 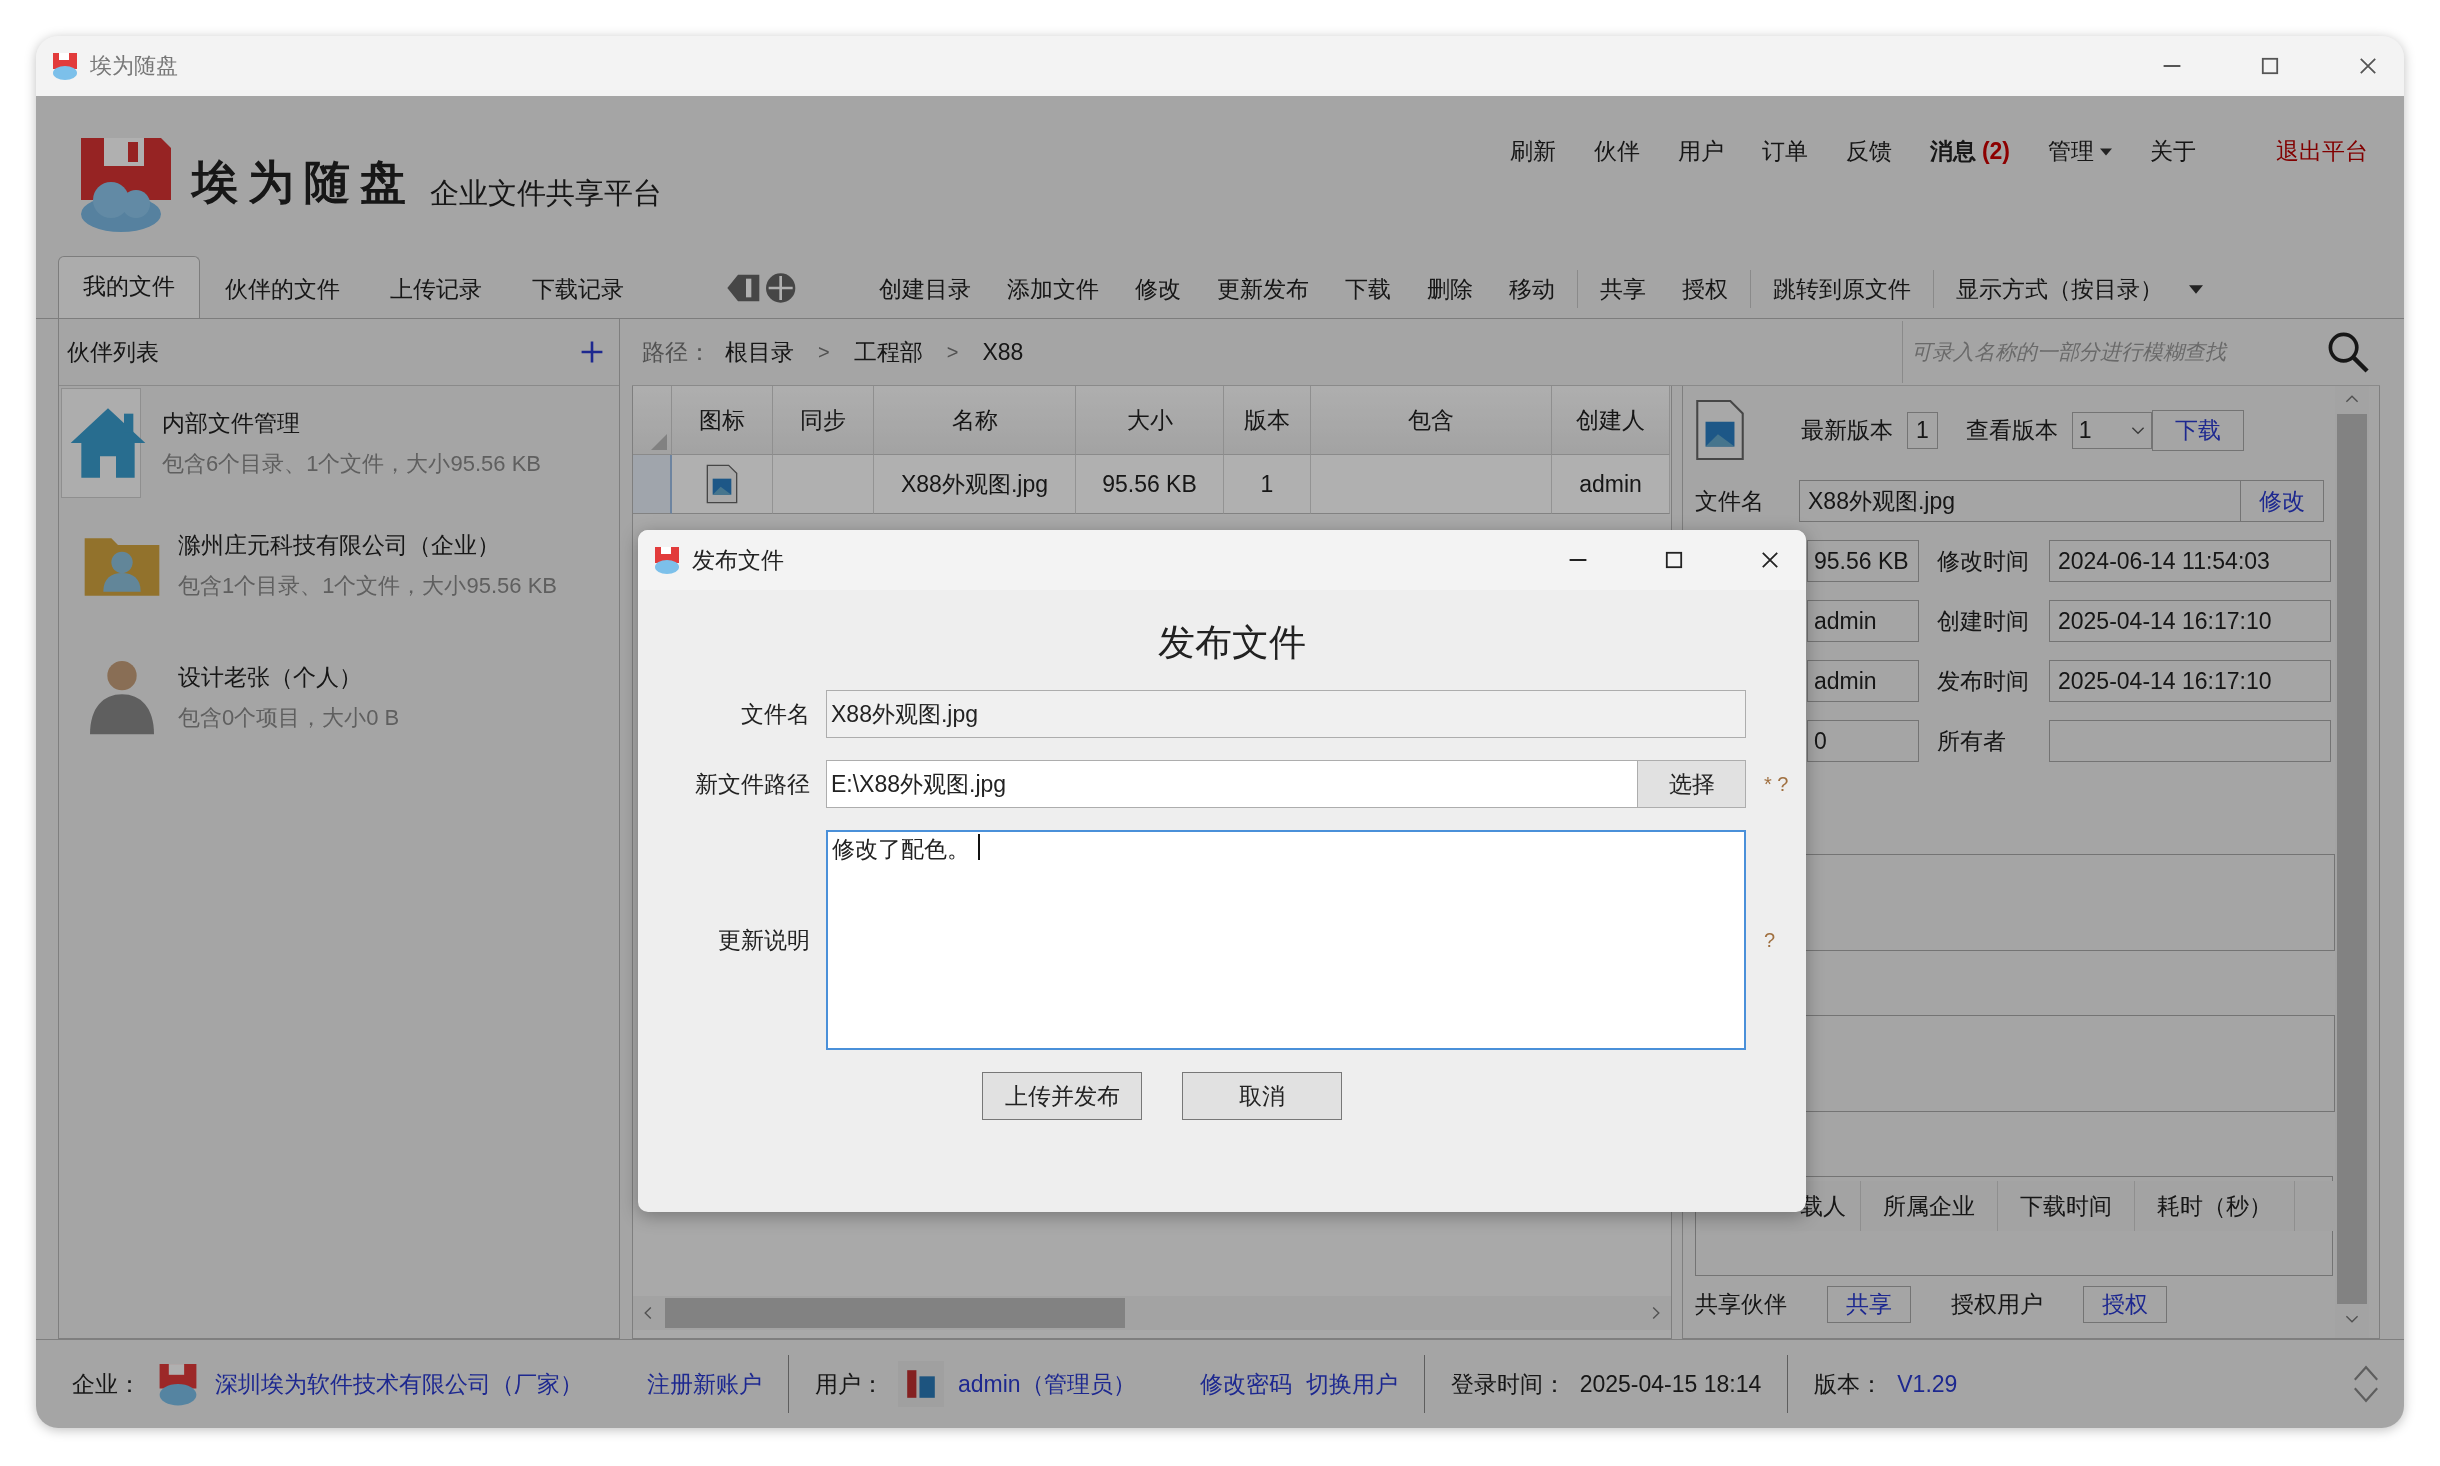 What do you see at coordinates (1692, 784) in the screenshot?
I see `choose-button: 选择` at bounding box center [1692, 784].